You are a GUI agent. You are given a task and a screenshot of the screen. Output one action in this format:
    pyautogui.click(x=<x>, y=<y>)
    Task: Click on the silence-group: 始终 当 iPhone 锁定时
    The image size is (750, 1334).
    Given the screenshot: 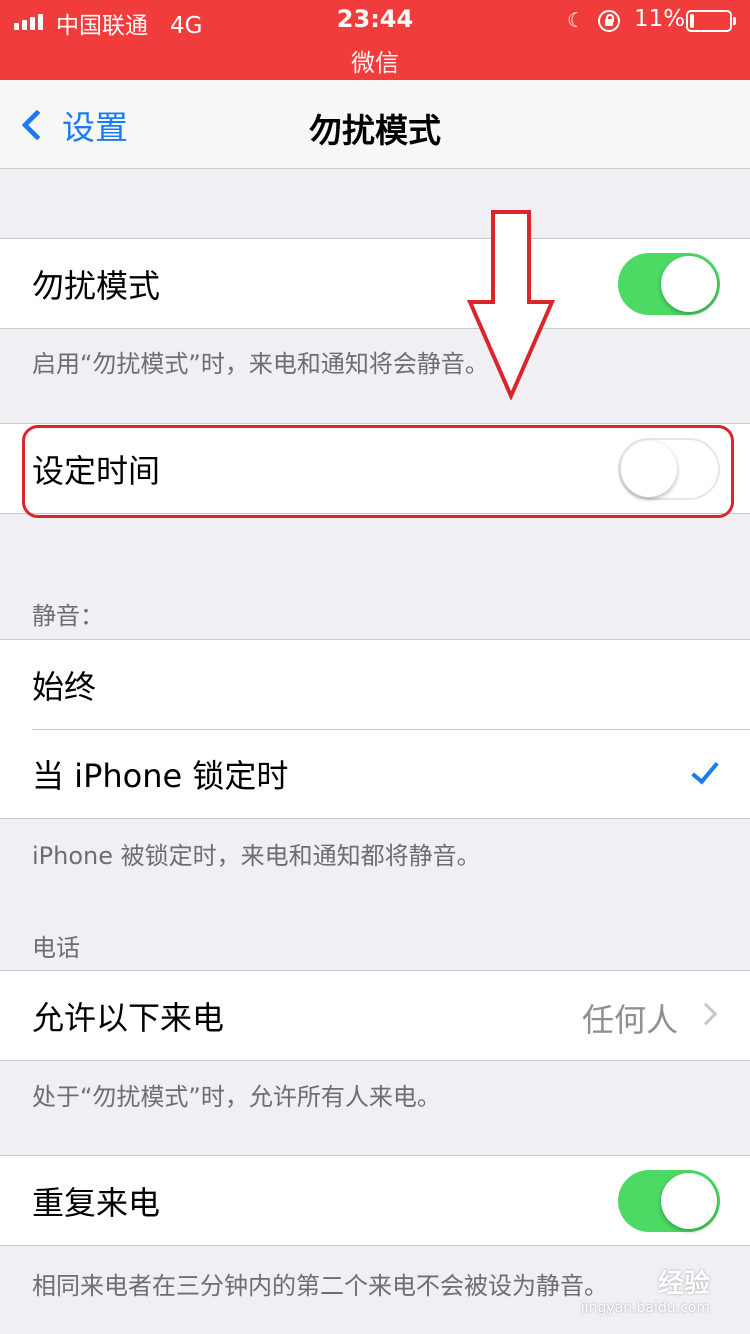 What is the action you would take?
    pyautogui.click(x=375, y=729)
    